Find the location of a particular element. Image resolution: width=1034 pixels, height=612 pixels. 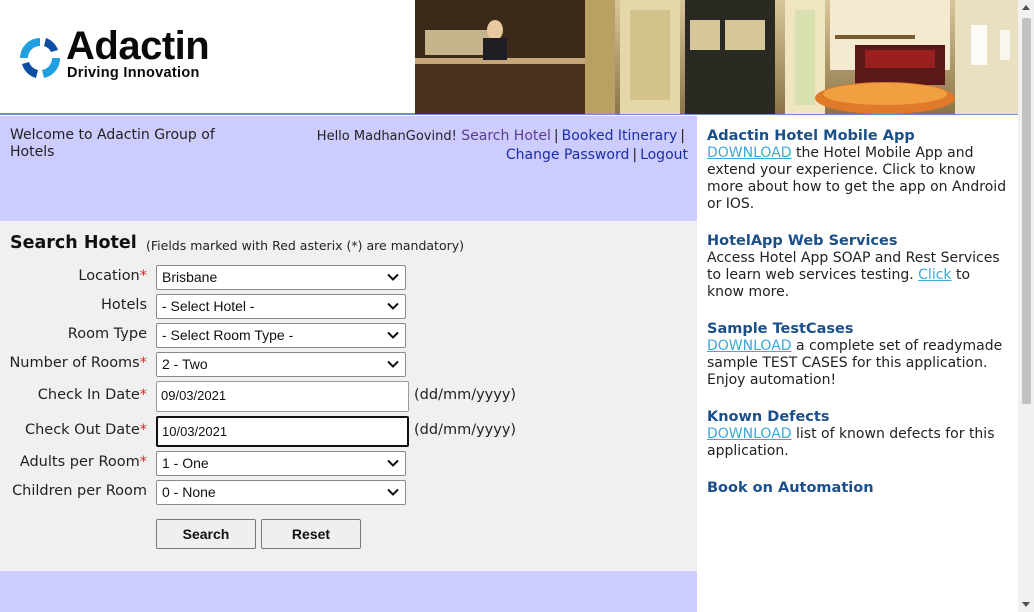

search-button: Search is located at coordinates (206, 534).